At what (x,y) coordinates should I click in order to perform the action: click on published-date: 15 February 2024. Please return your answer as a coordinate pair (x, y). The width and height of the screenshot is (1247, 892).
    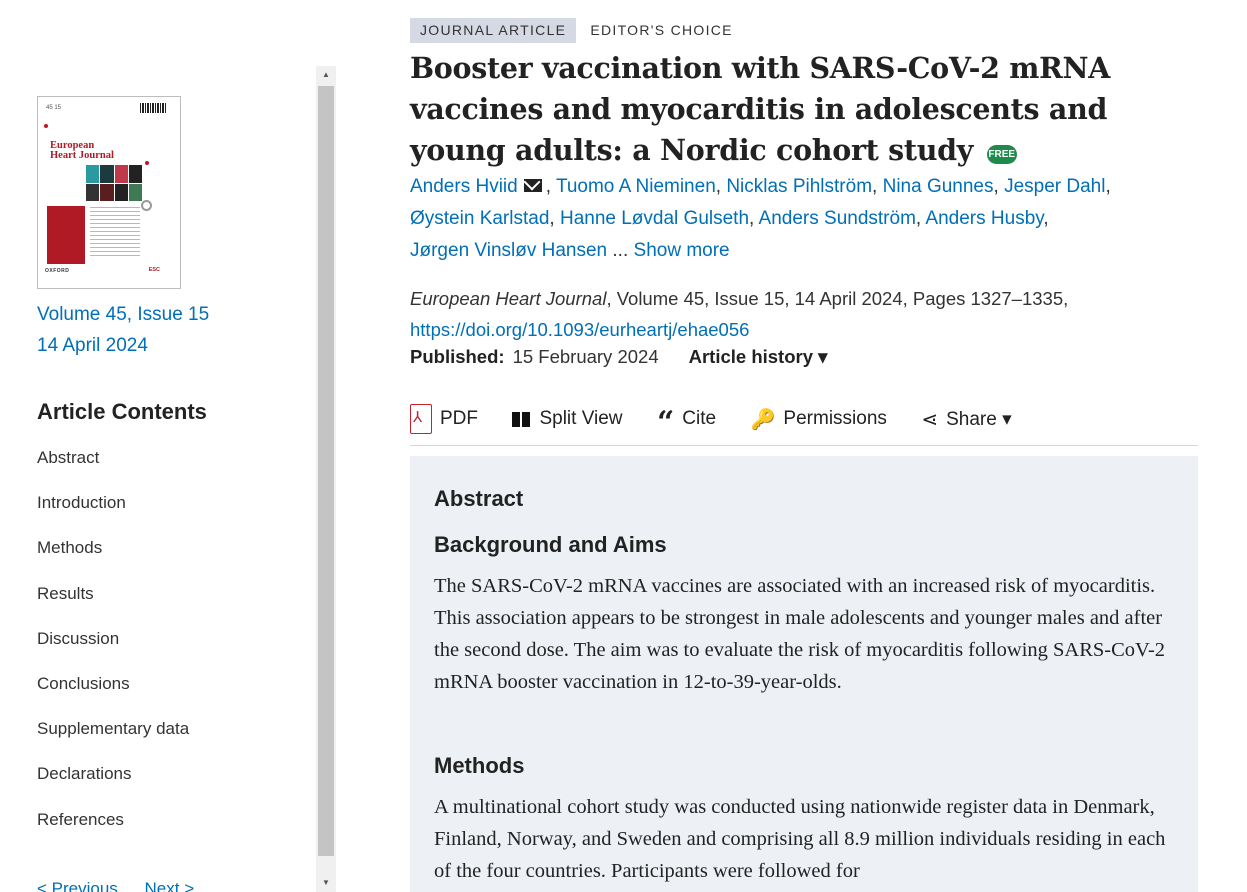
    Looking at the image, I should click on (585, 356).